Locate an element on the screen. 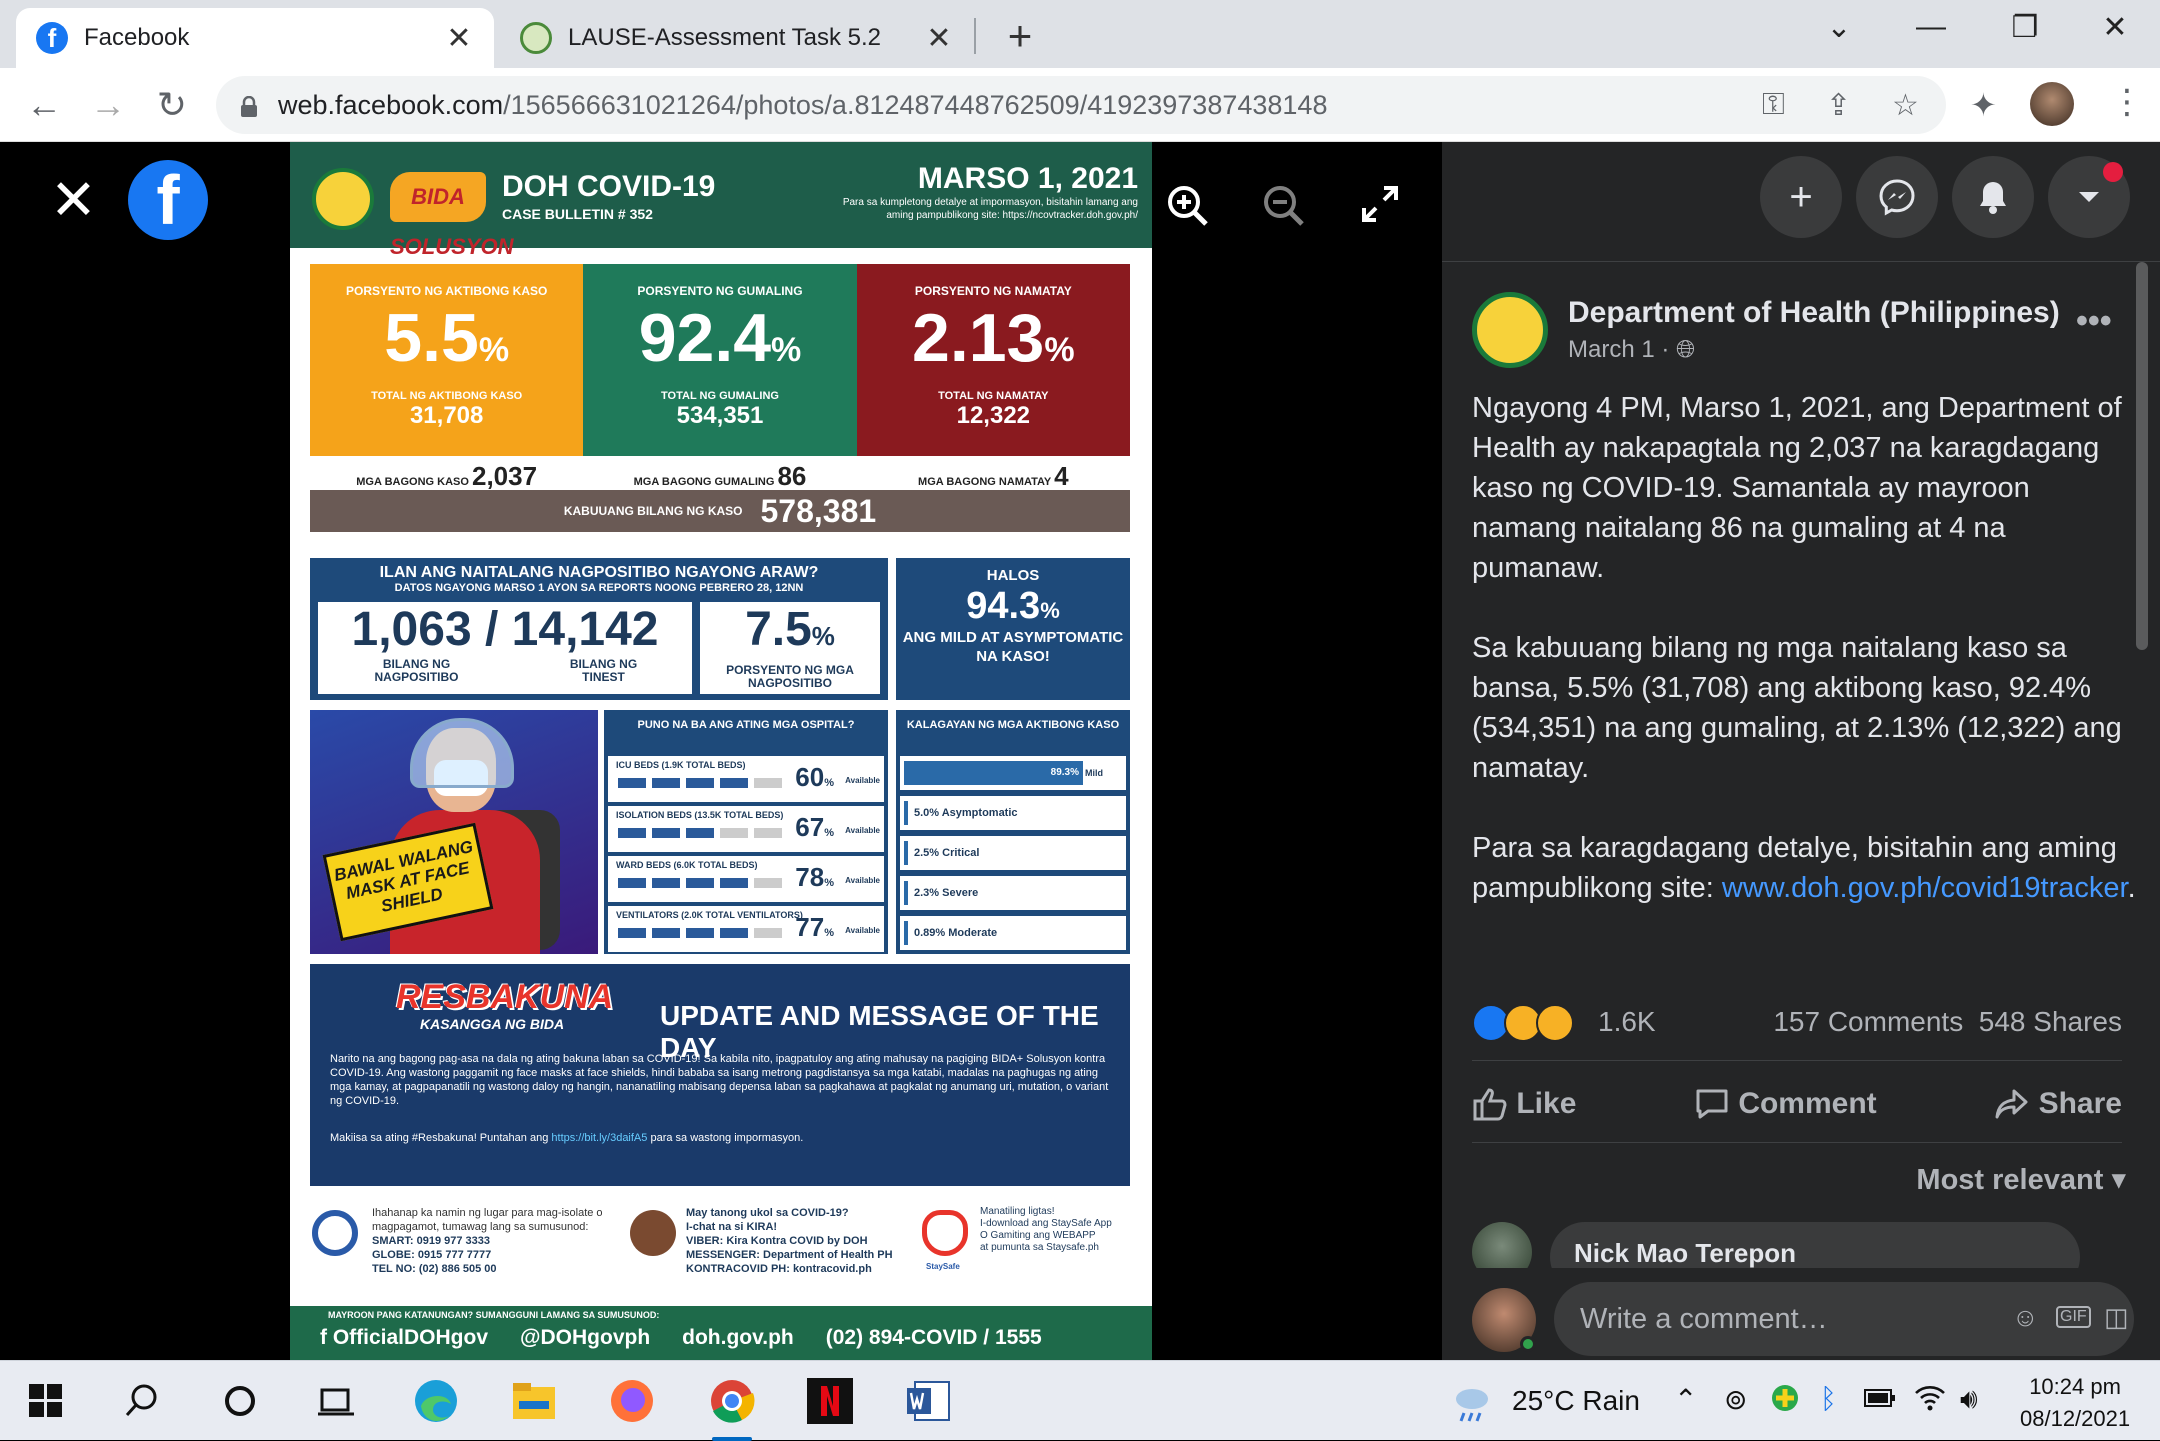  volume-icon: 🔊︎ is located at coordinates (1969, 1399).